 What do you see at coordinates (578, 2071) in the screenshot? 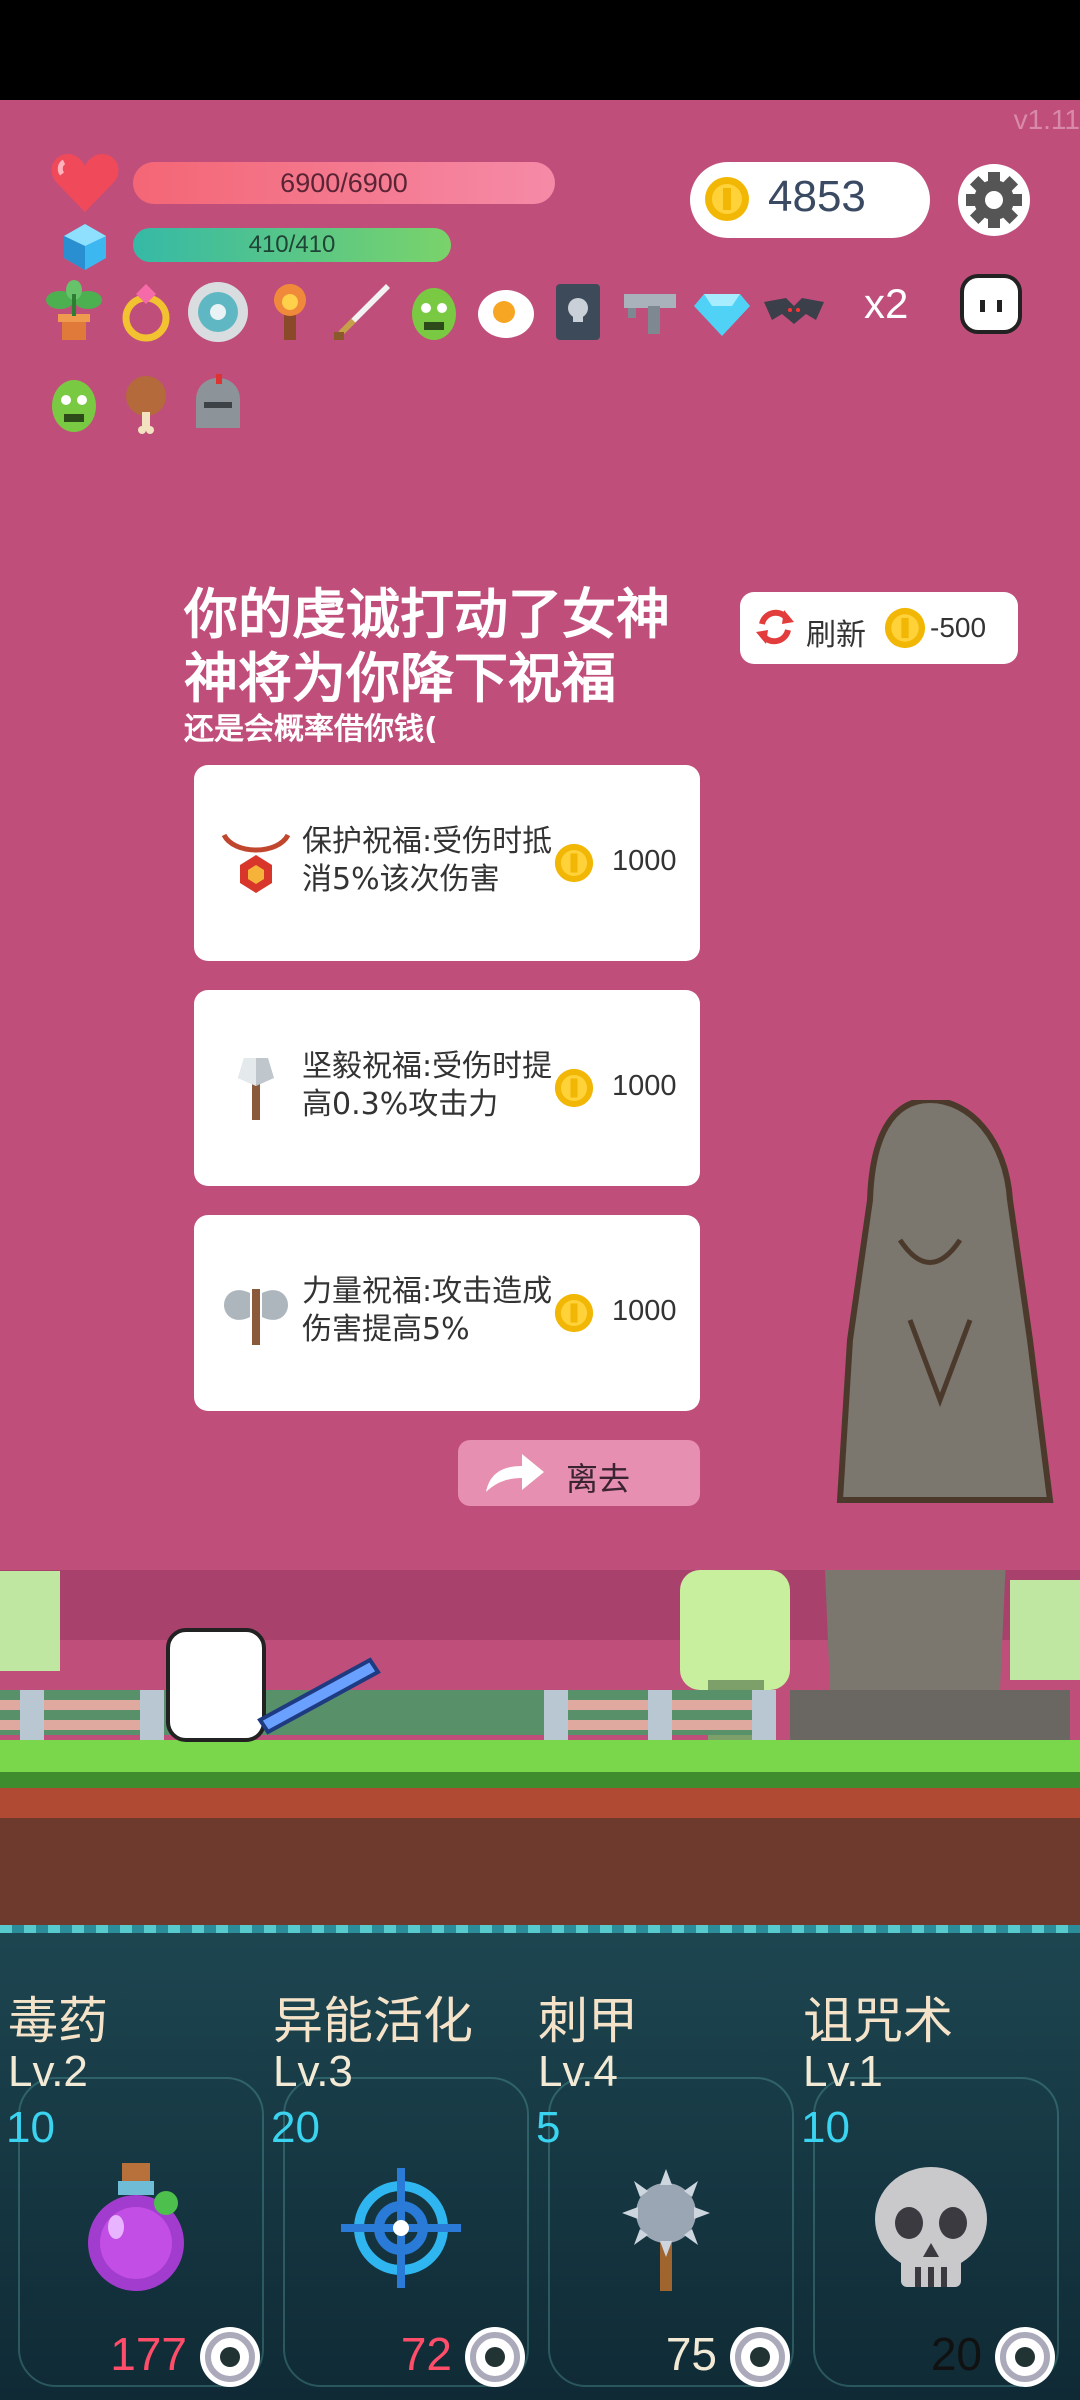
I see `skill-level: Lv.4` at bounding box center [578, 2071].